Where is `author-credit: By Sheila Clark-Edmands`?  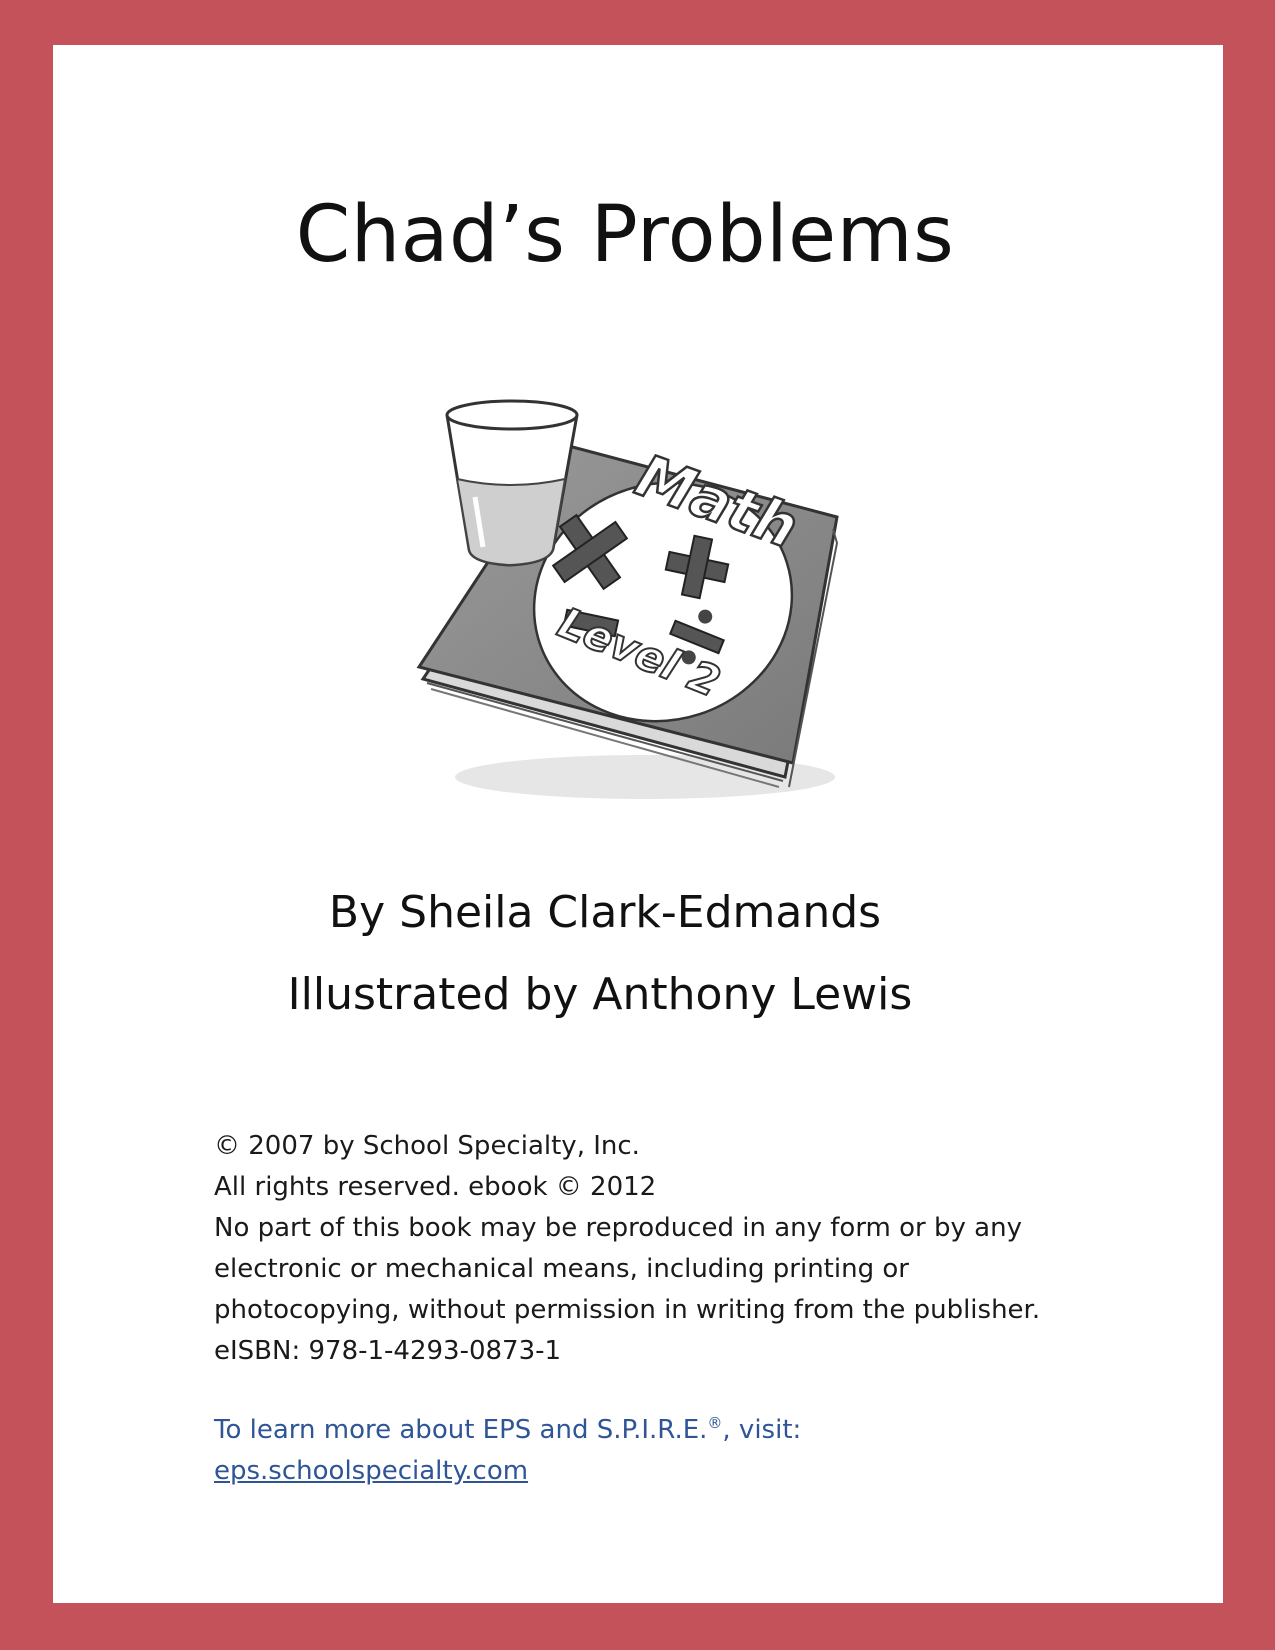 author-credit: By Sheila Clark-Edmands is located at coordinates (605, 912).